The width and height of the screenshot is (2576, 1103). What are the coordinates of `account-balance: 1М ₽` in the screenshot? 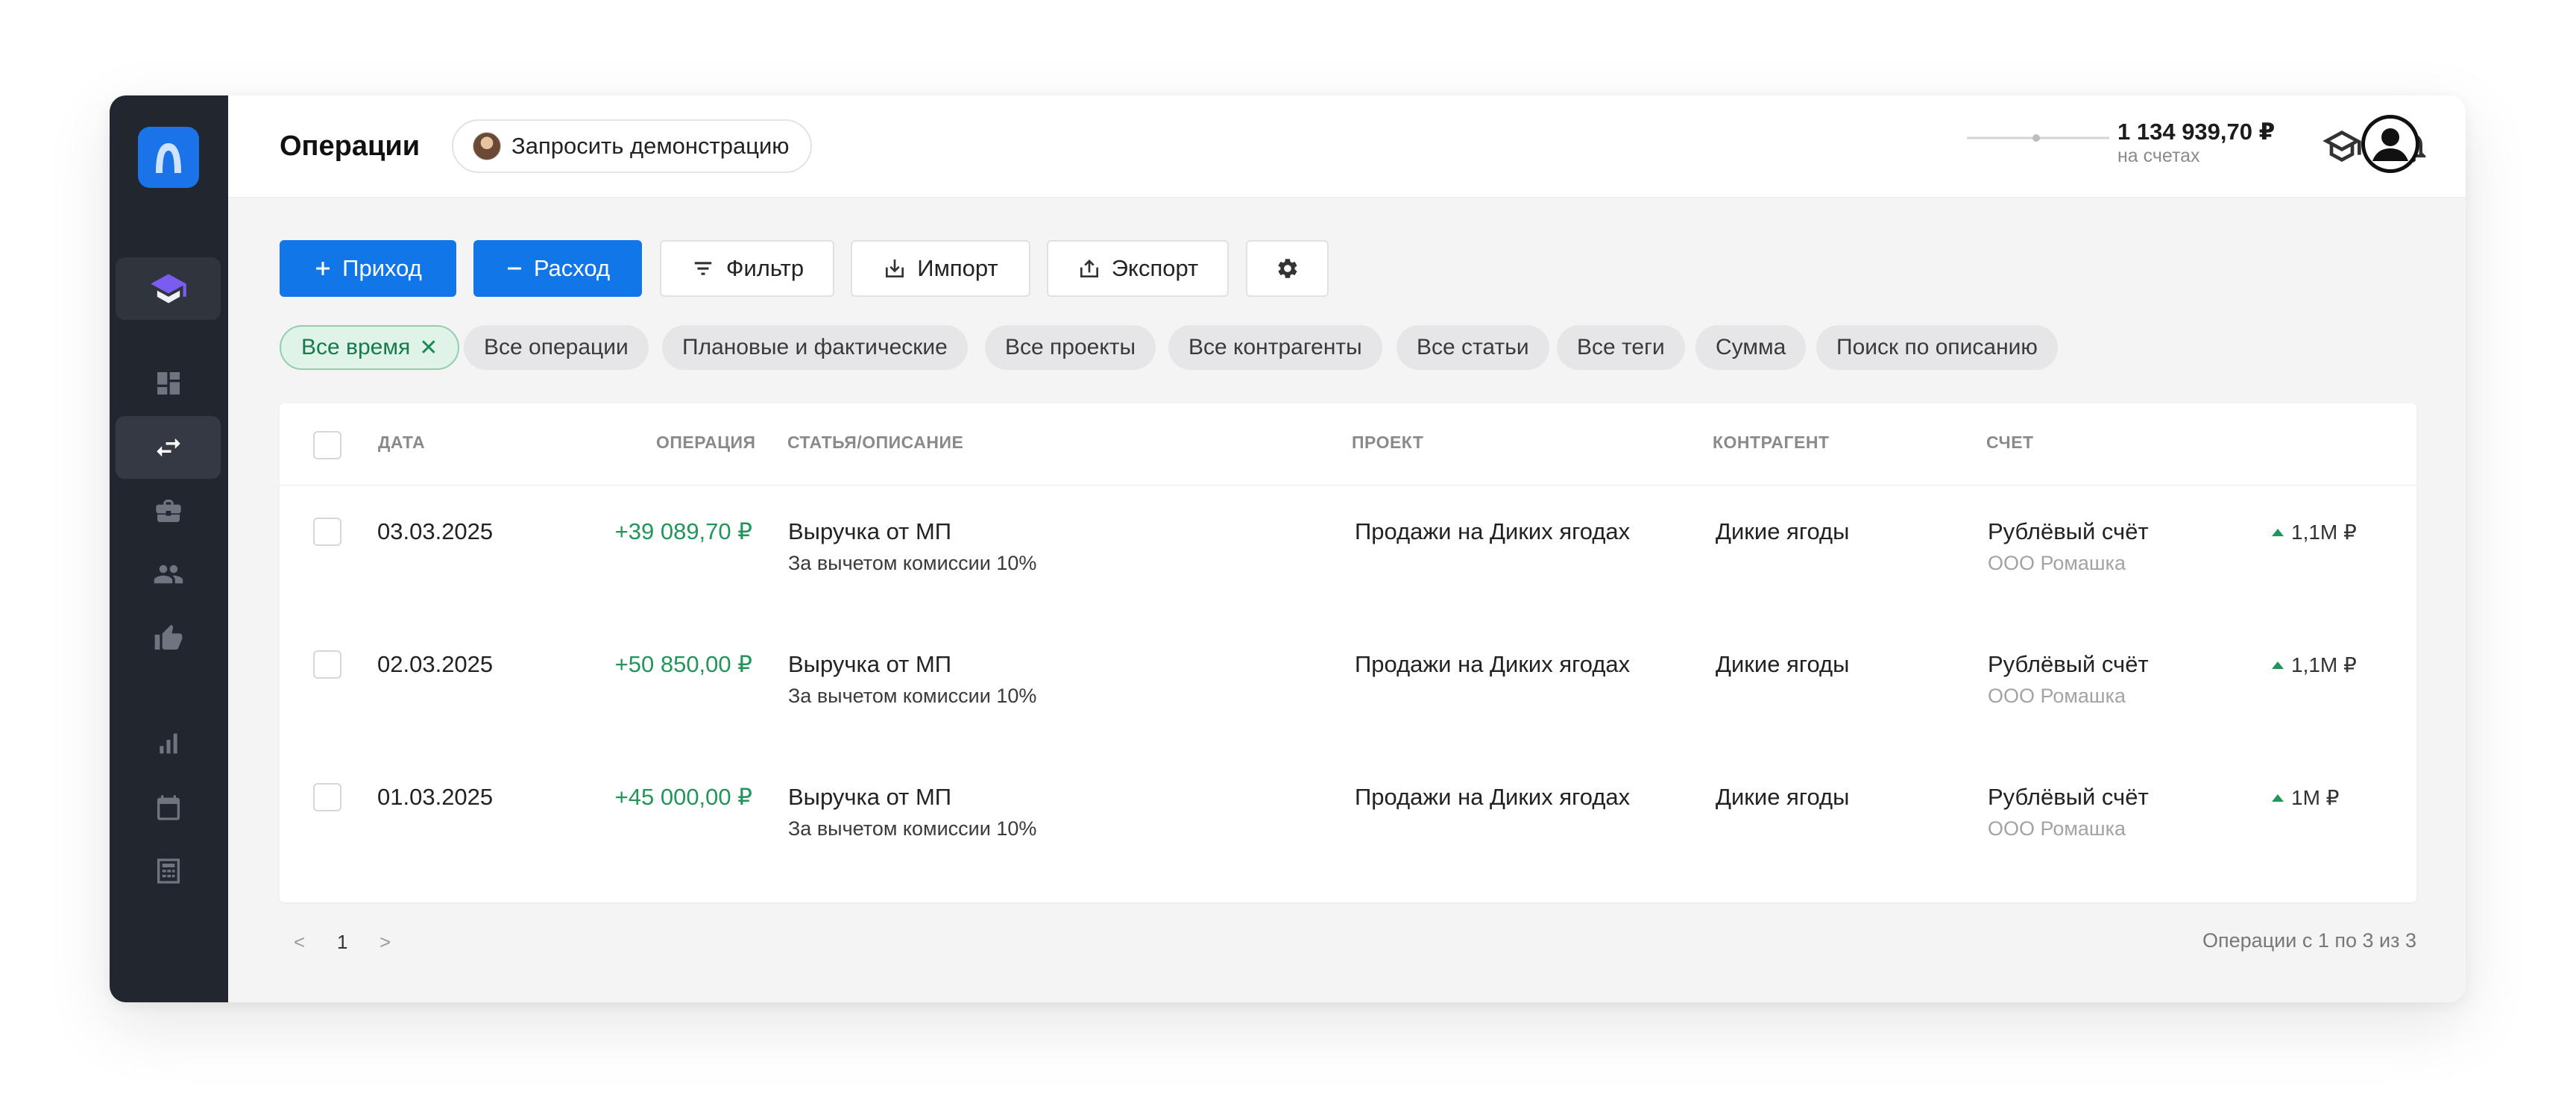 It's located at (2315, 797).